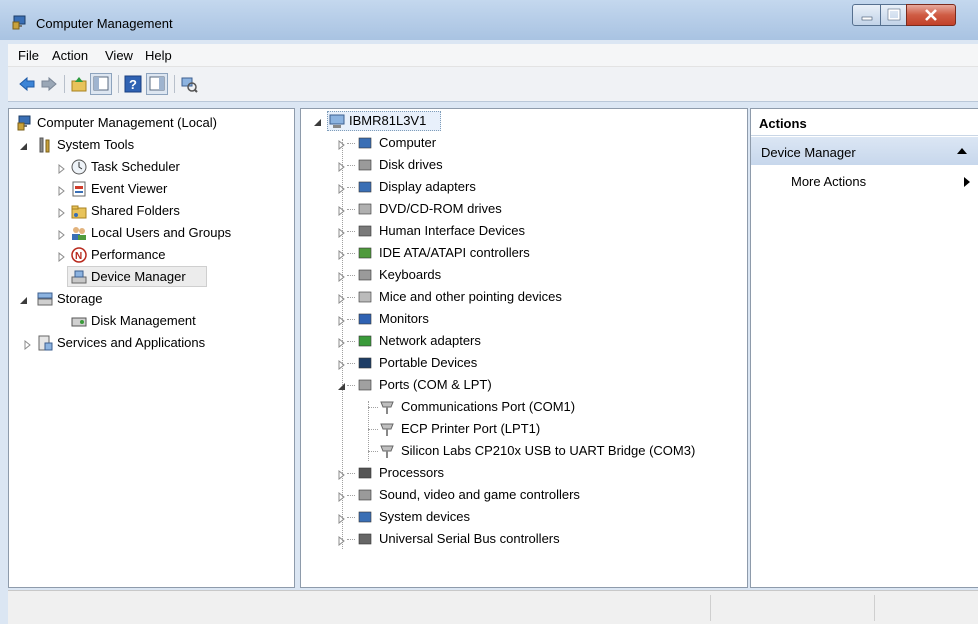 Image resolution: width=978 pixels, height=624 pixels. I want to click on tree-node-storage: Storage, so click(149, 299).